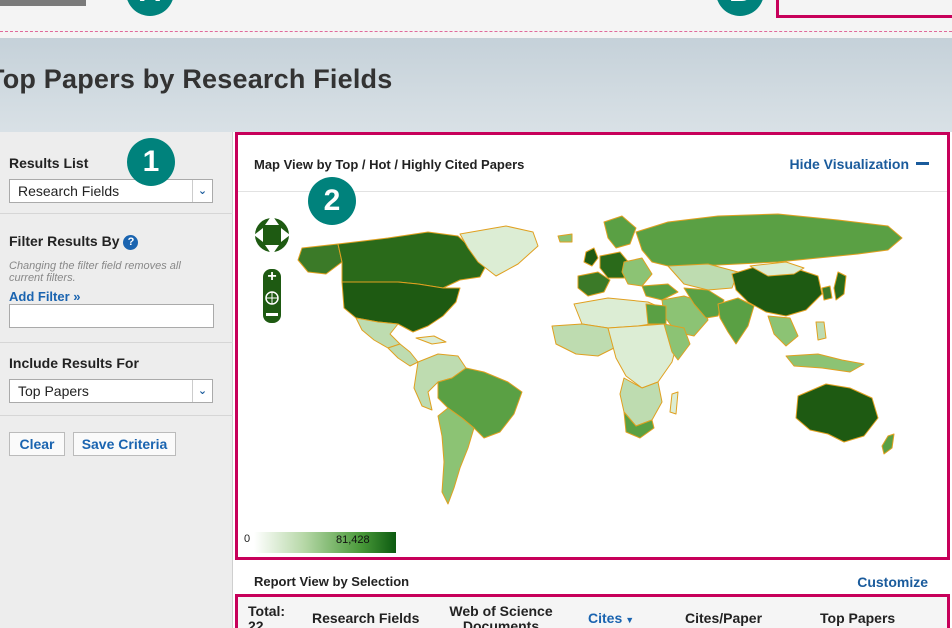  Describe the element at coordinates (325, 542) in the screenshot. I see `legend-color-scale` at that location.